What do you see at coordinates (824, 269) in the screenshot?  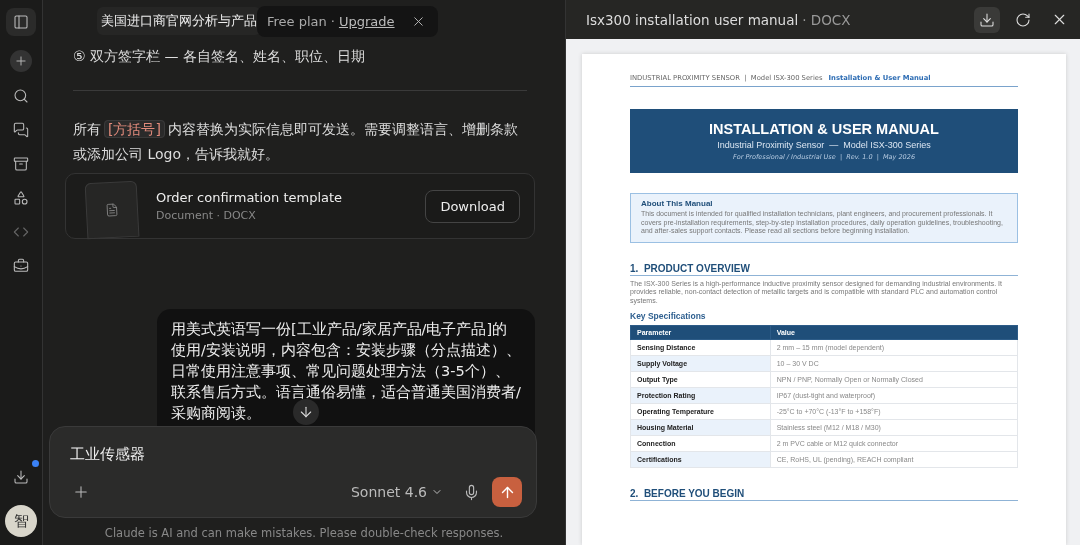 I see `section-heading: 1. PRODUCT OVERVIEW` at bounding box center [824, 269].